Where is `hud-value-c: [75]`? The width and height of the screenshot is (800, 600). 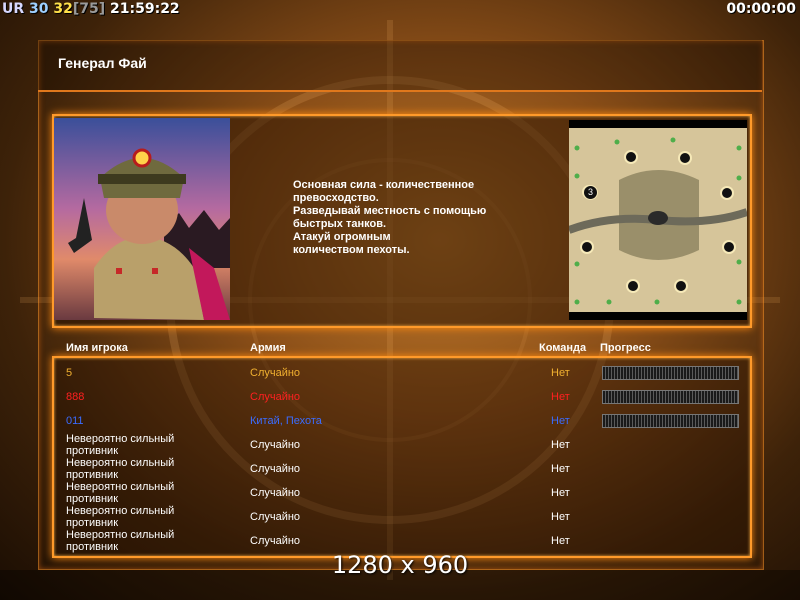 hud-value-c: [75] is located at coordinates (89, 9).